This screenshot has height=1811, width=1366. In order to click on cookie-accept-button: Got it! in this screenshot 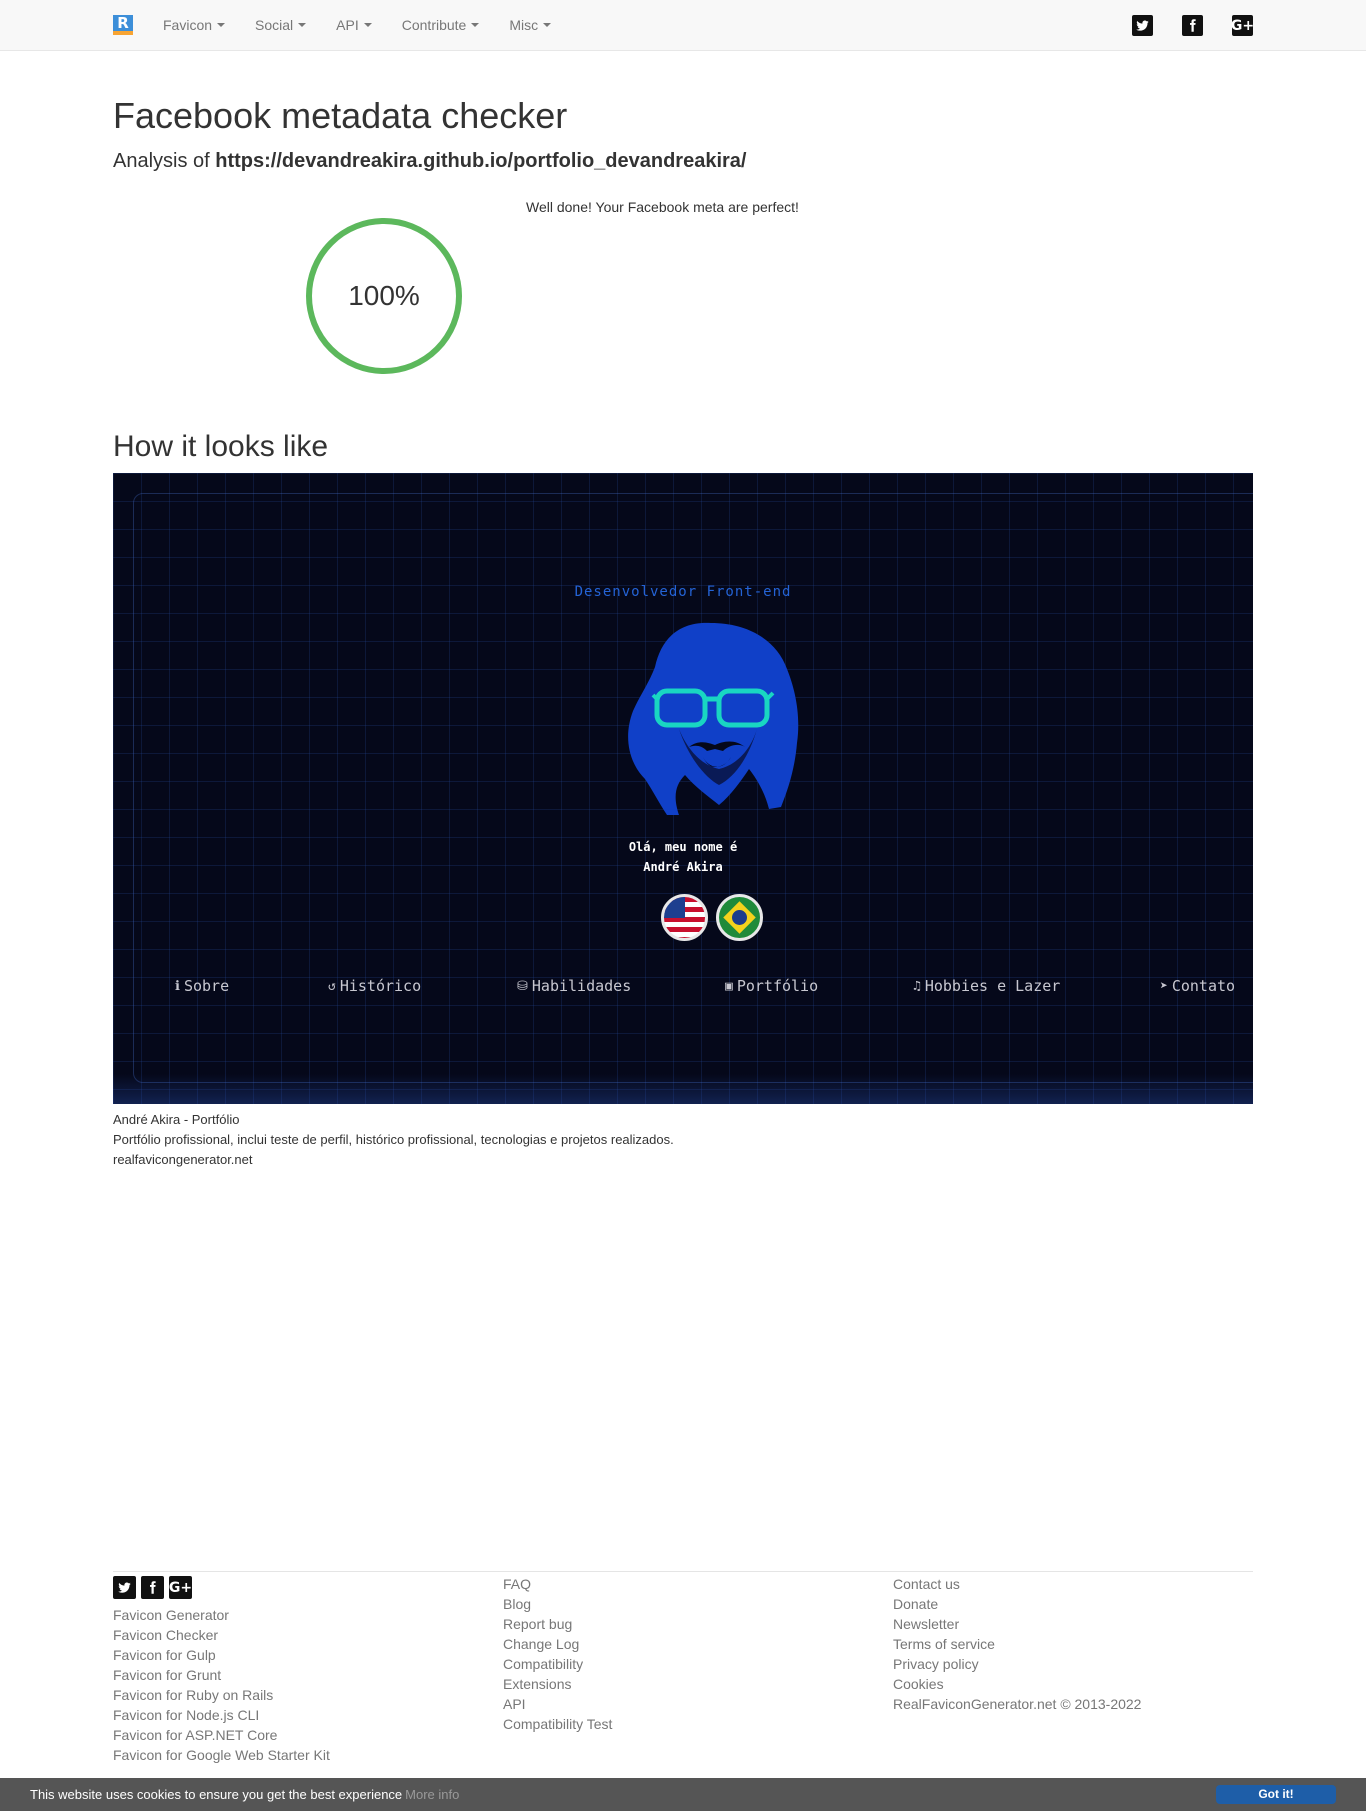, I will do `click(1276, 1794)`.